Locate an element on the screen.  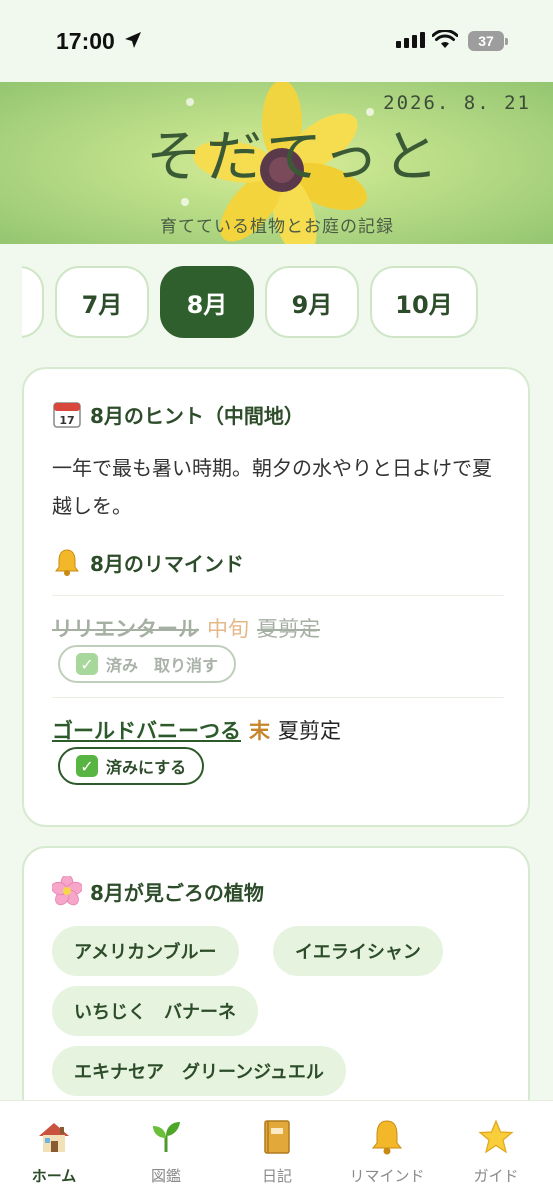
bottom-nav: ホーム 図鑑 日記 リマインド ガイド is located at coordinates (276, 1150).